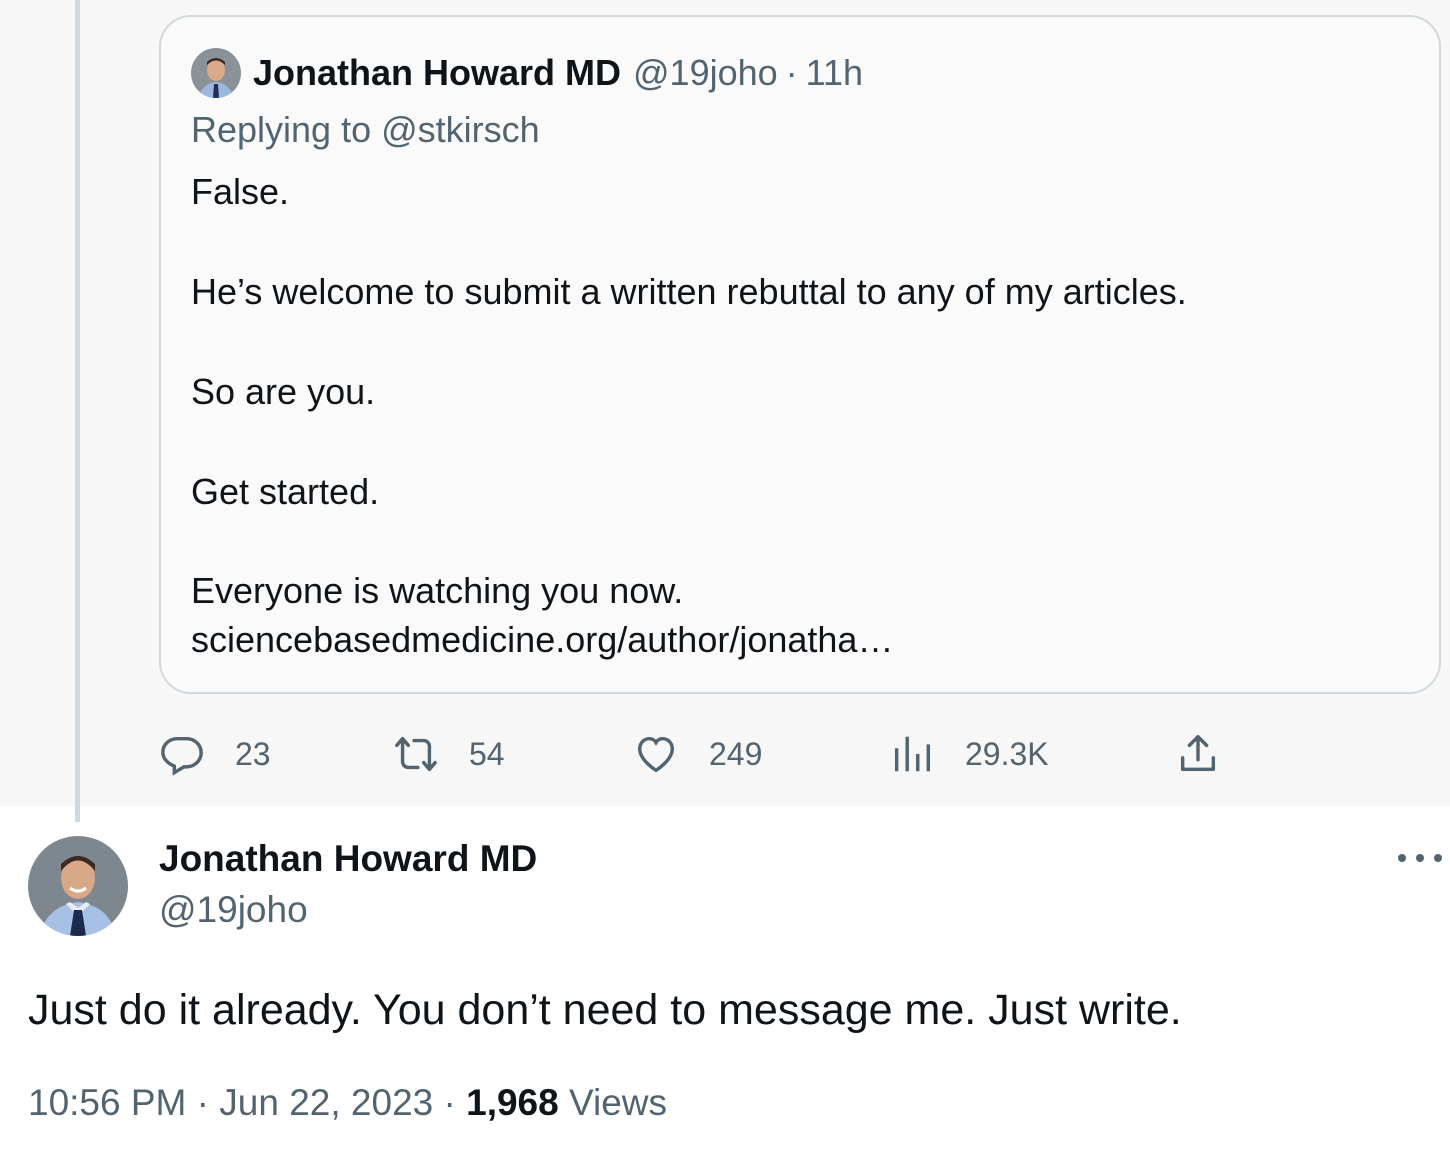 This screenshot has width=1450, height=1155. I want to click on quoted-author-handle: @19joho, so click(705, 73).